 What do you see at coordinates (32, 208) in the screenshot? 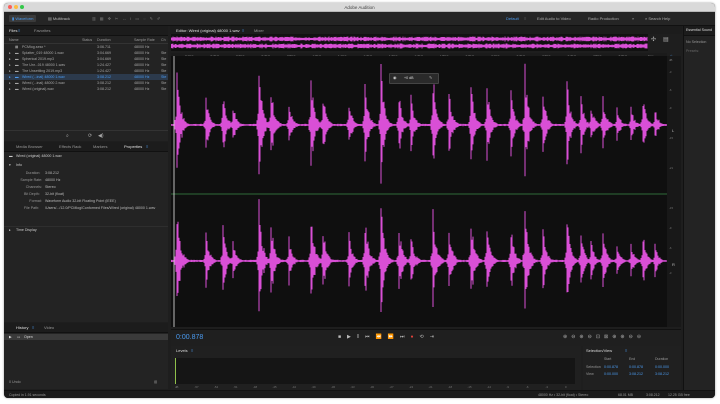
I see `info-key: File Path:` at bounding box center [32, 208].